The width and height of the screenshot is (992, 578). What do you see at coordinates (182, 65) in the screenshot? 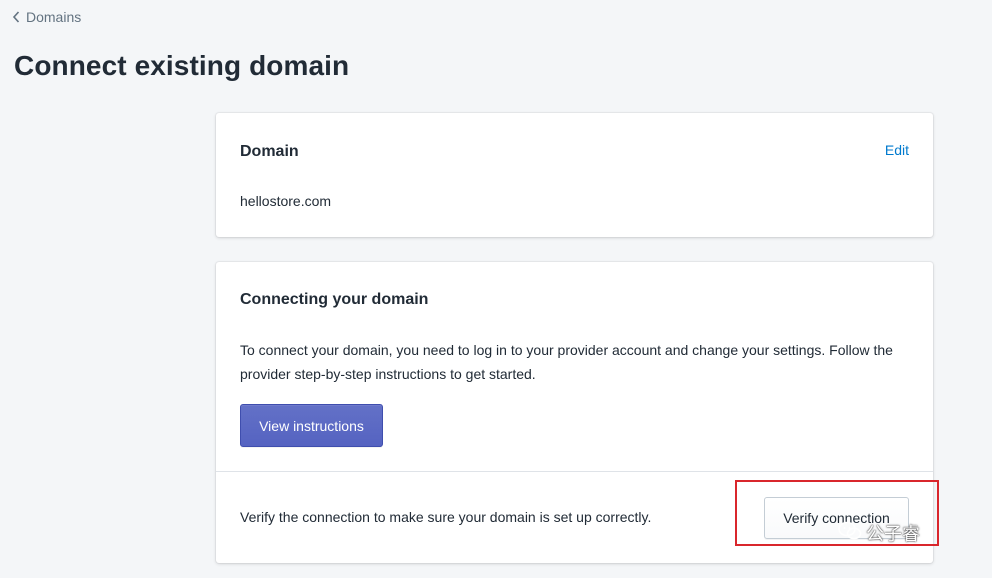
I see `page-title: Connect existing domain` at bounding box center [182, 65].